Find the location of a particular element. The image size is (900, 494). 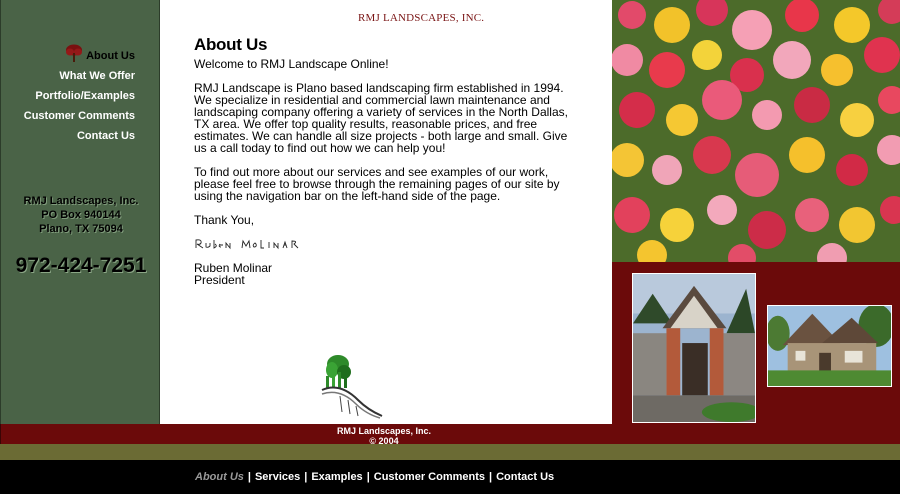

company-logo-graphic is located at coordinates (352, 387).